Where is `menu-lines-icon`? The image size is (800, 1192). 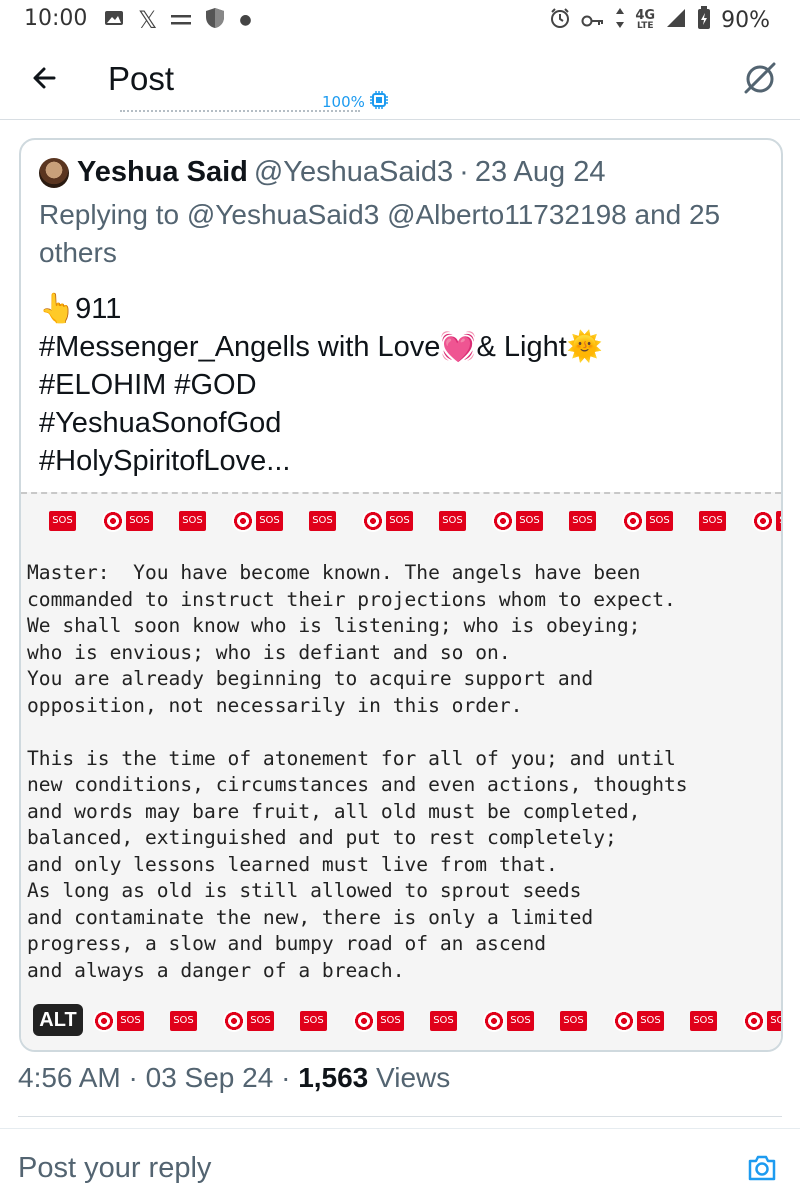 menu-lines-icon is located at coordinates (181, 20).